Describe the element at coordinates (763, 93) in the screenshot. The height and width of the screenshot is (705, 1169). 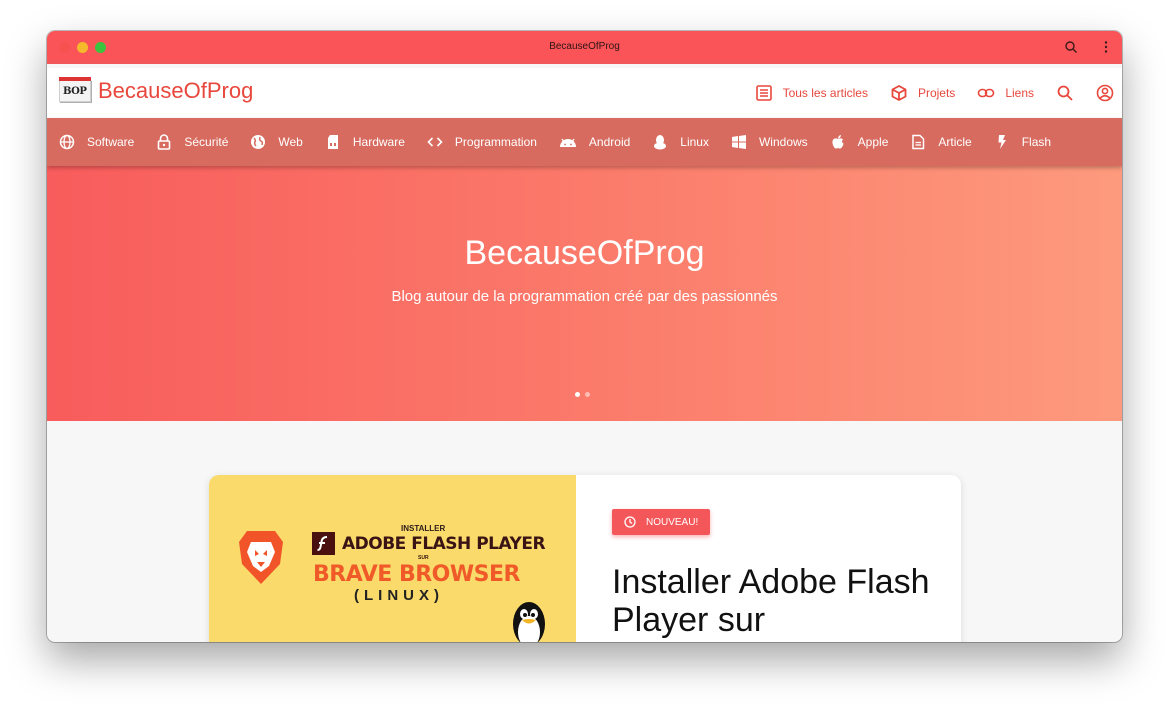
I see `newspaper-icon` at that location.